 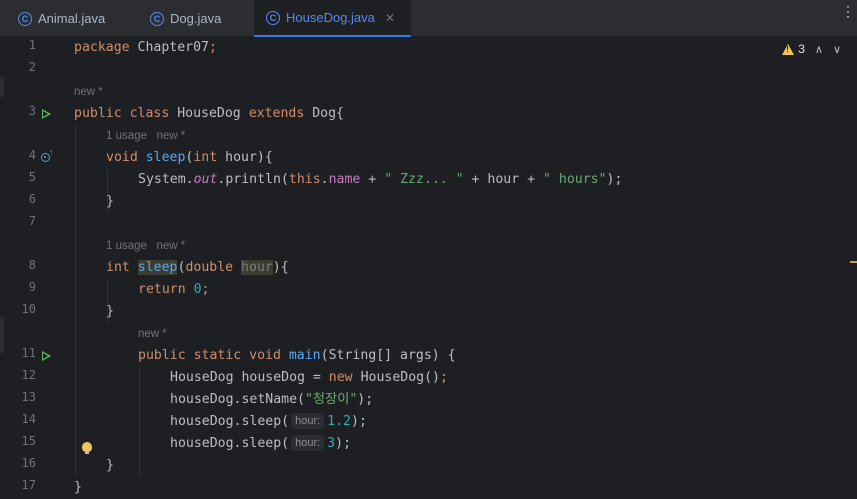 I want to click on package-name: Chapter07, so click(x=169, y=47).